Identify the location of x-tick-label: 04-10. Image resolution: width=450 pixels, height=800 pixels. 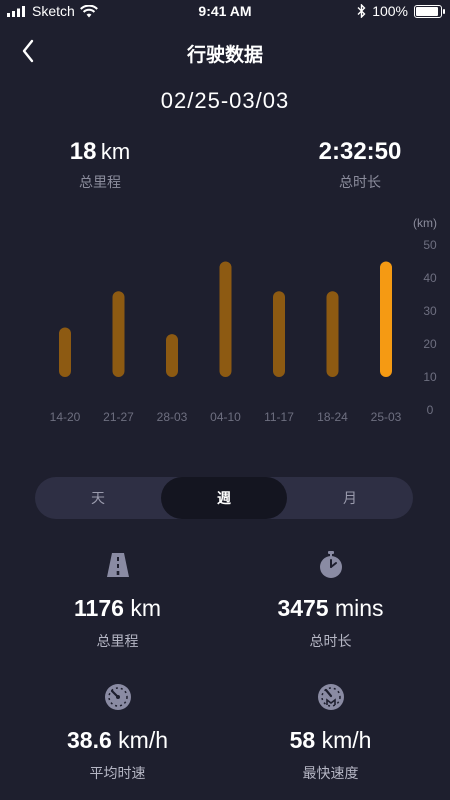
(225, 417).